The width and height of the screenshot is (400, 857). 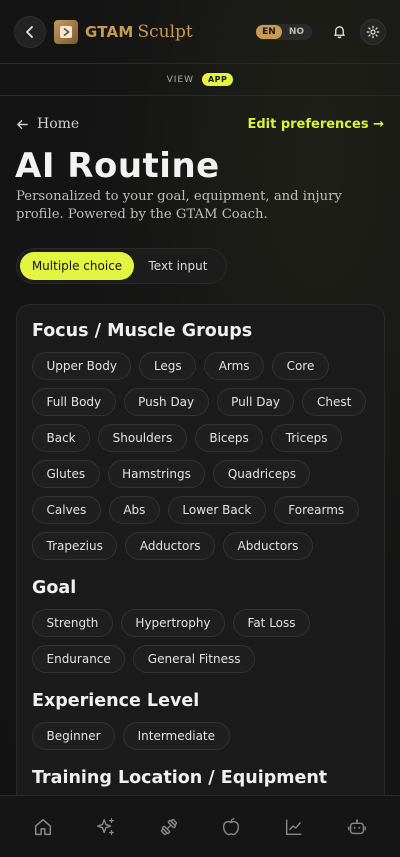 I want to click on goal-section-title: Goal, so click(x=54, y=588).